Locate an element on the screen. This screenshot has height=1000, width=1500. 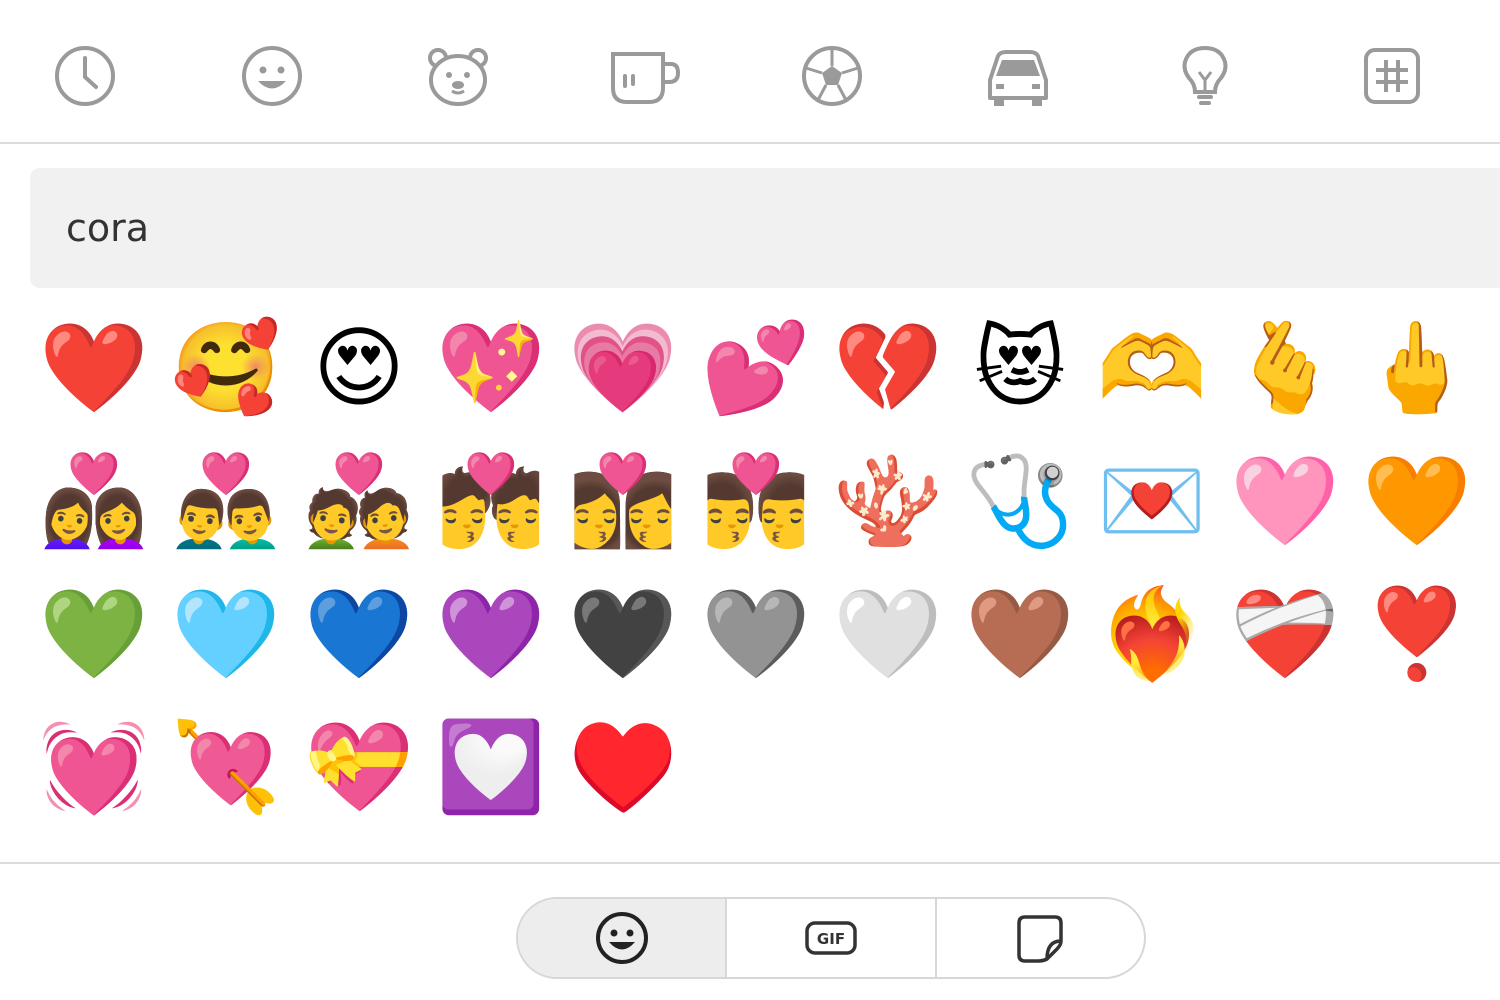
sticker-icon is located at coordinates (1040, 939).